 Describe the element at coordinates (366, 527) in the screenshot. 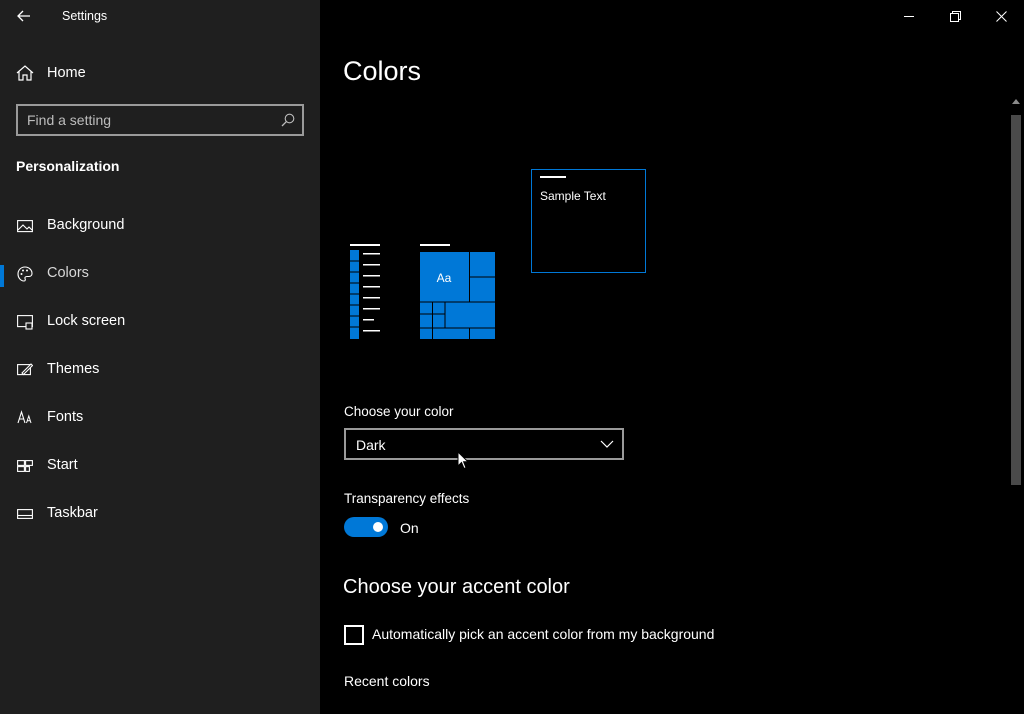

I see `transparency-toggle` at that location.